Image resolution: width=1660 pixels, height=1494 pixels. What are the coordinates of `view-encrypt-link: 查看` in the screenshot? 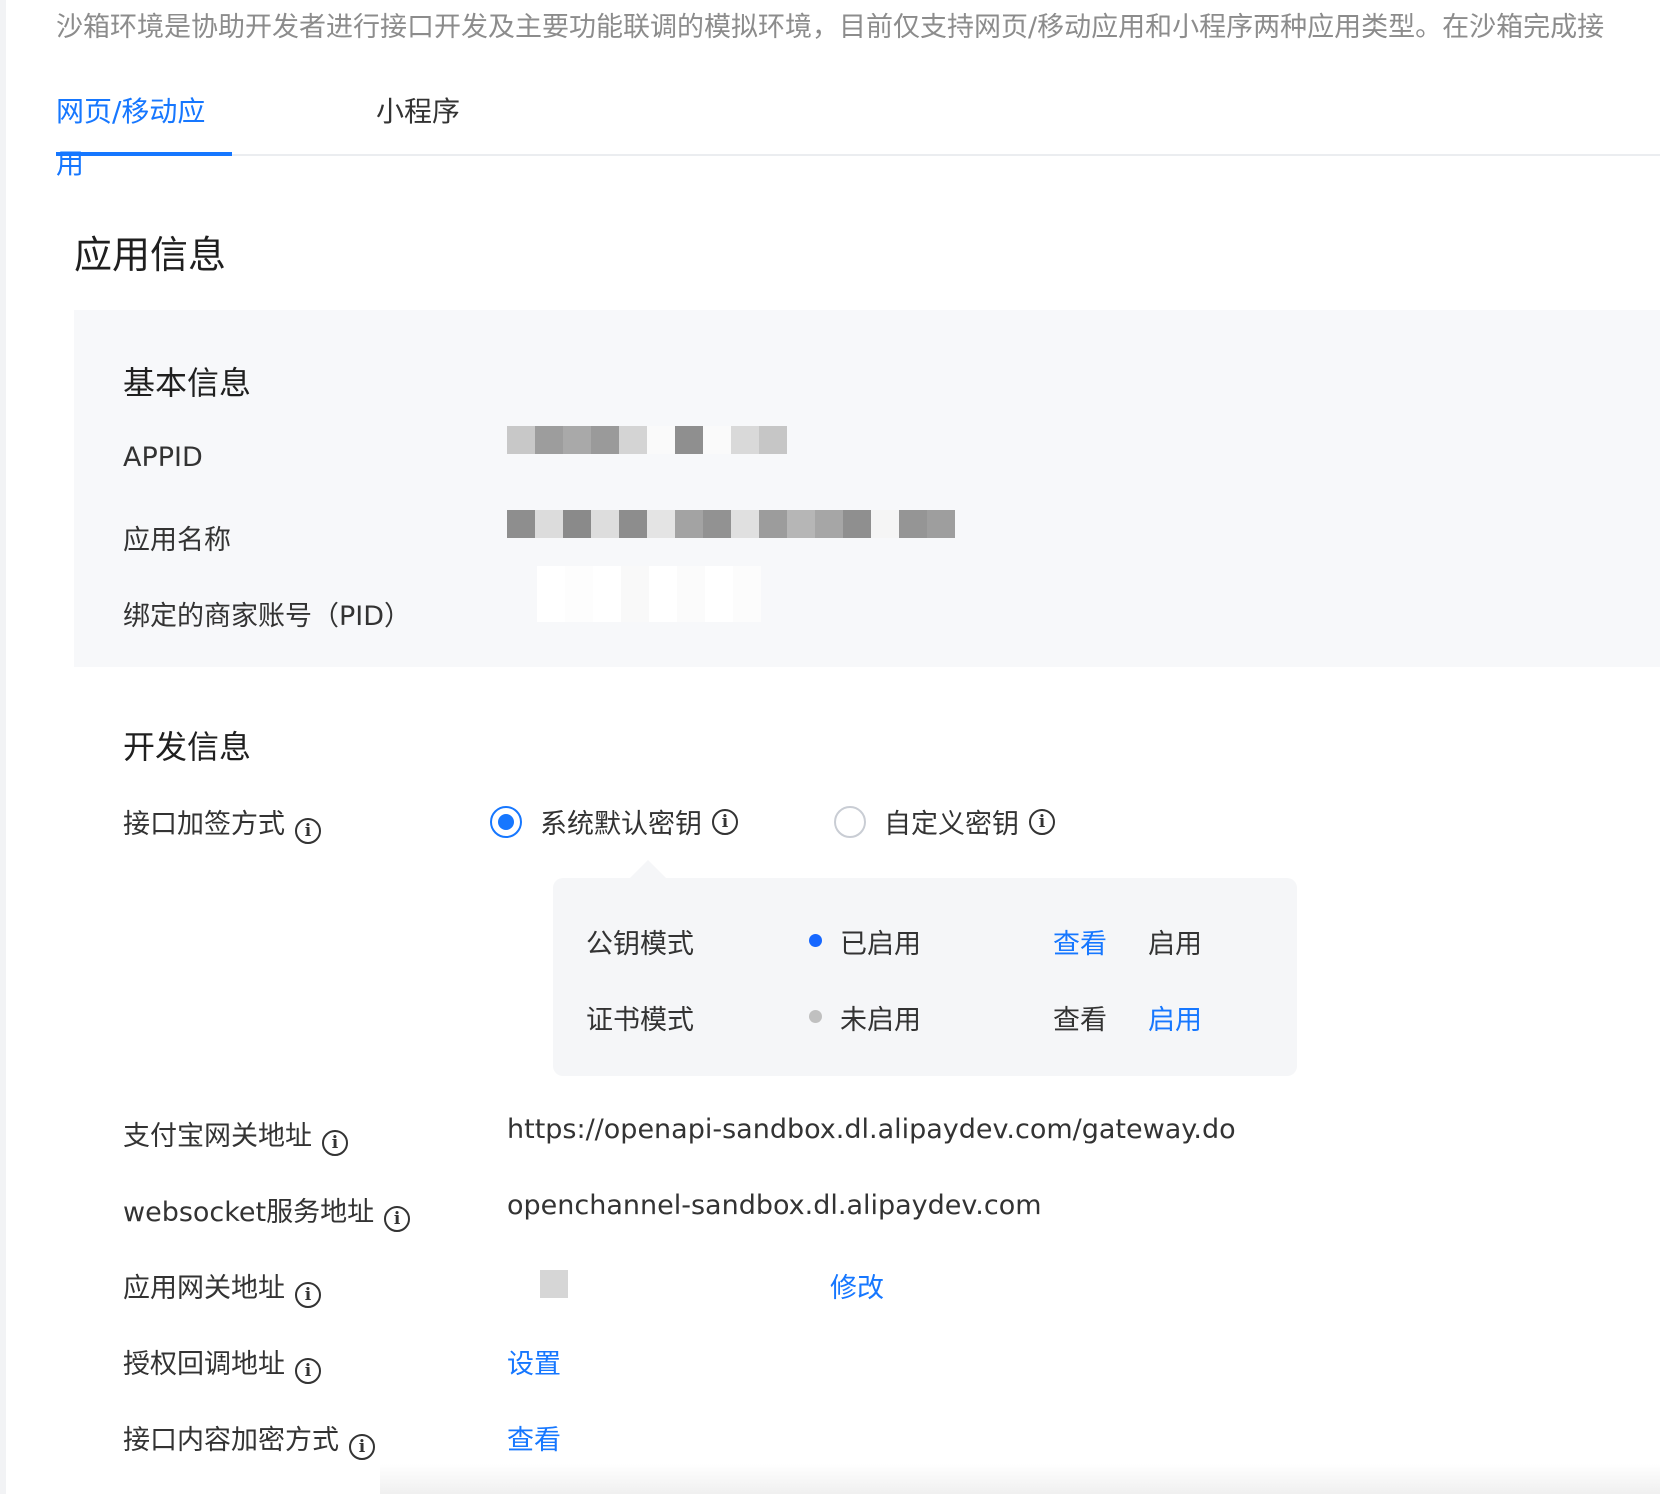 It's located at (534, 1437).